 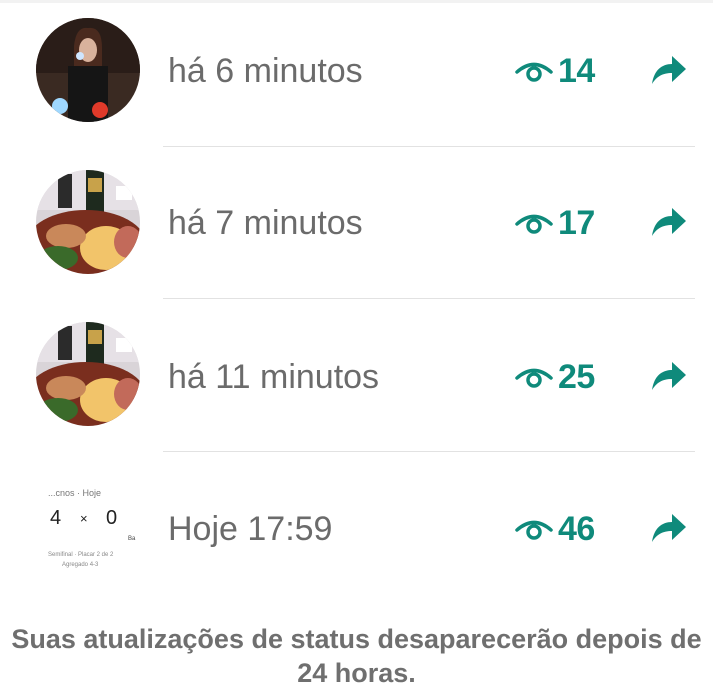 I want to click on view-count: 46, so click(x=554, y=529).